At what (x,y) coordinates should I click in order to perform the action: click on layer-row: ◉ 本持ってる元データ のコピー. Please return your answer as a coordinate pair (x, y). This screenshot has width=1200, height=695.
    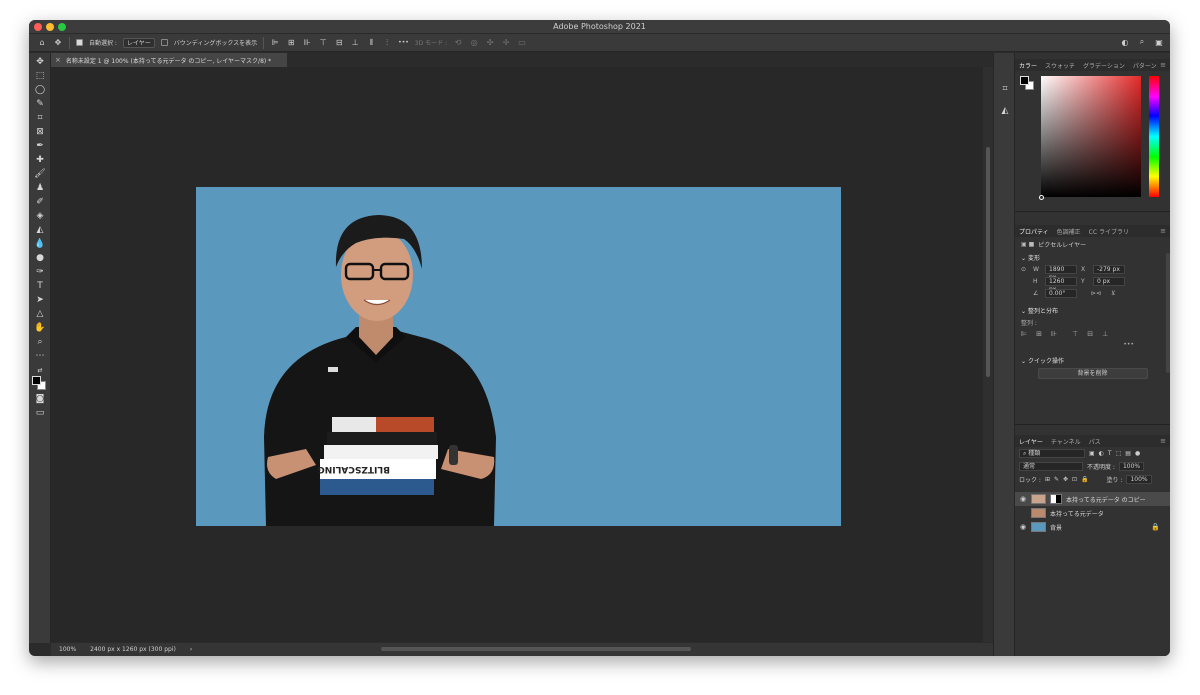
    Looking at the image, I should click on (1092, 499).